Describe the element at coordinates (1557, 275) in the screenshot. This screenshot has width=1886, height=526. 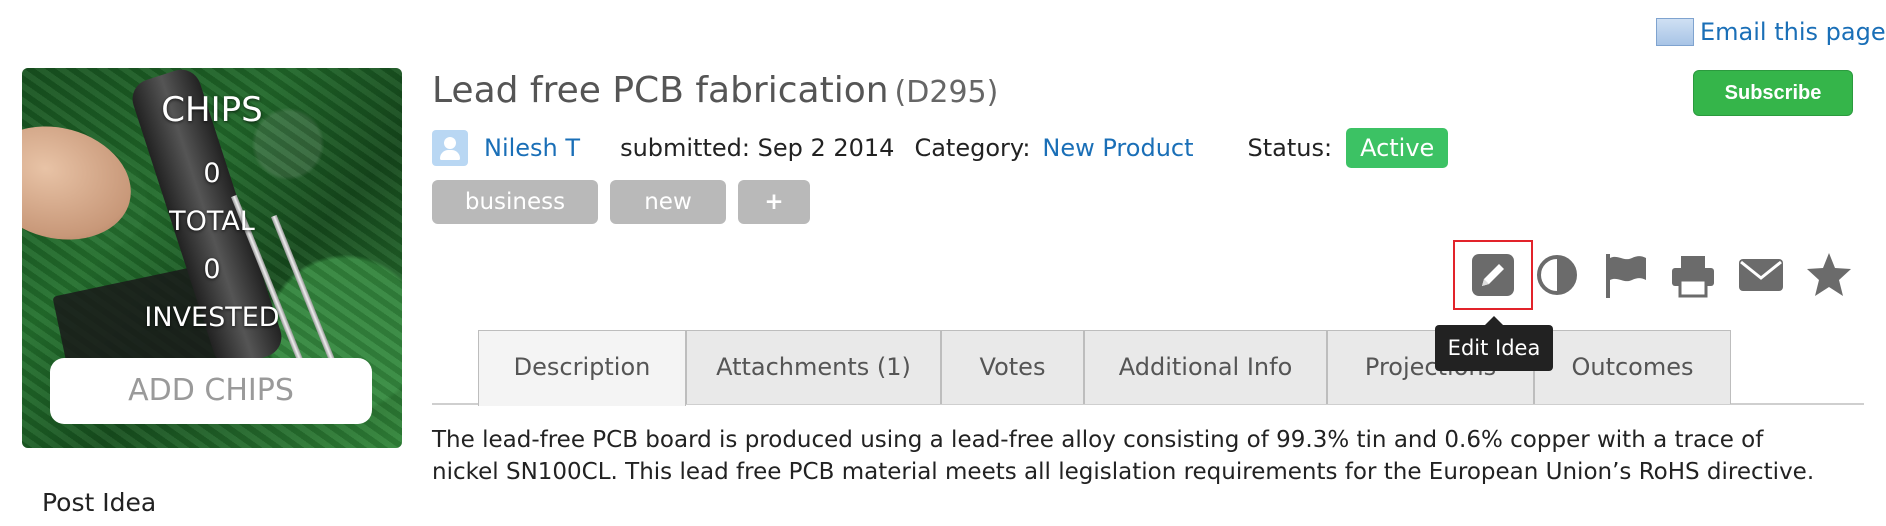
I see `contrast-icon` at that location.